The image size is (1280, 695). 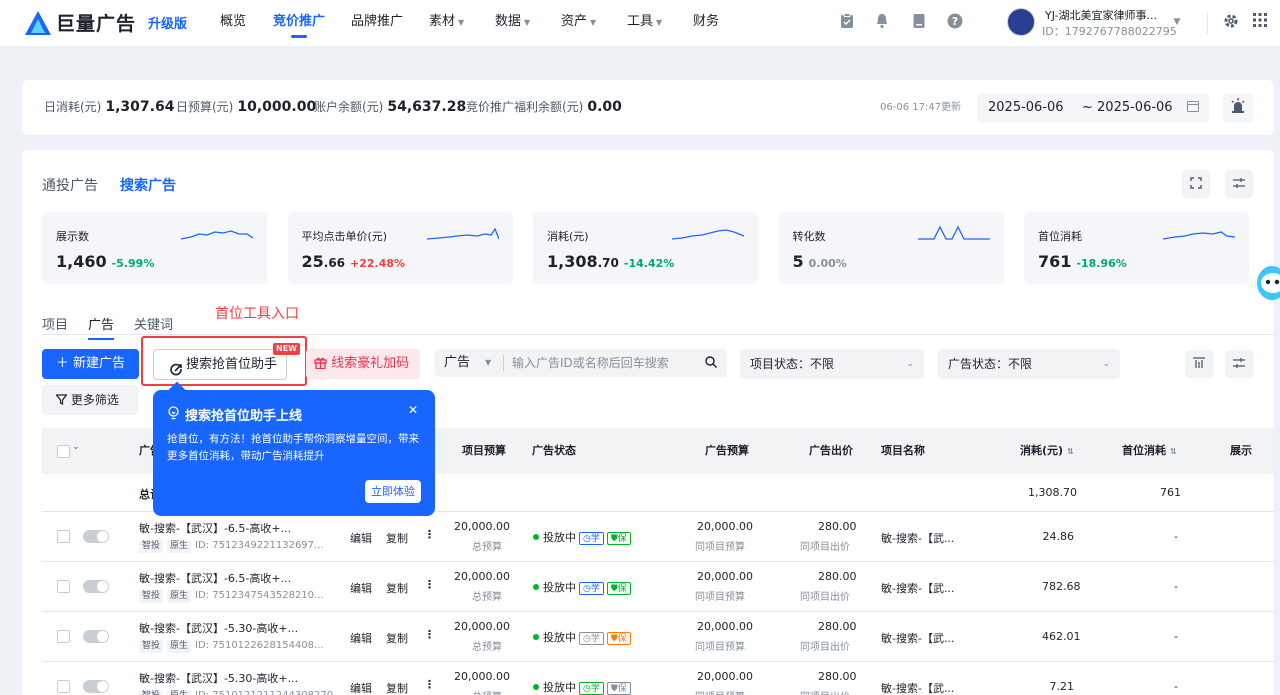 What do you see at coordinates (1093, 108) in the screenshot?
I see `date-range-picker: 2025-06-06 ~ 2025-06-06` at bounding box center [1093, 108].